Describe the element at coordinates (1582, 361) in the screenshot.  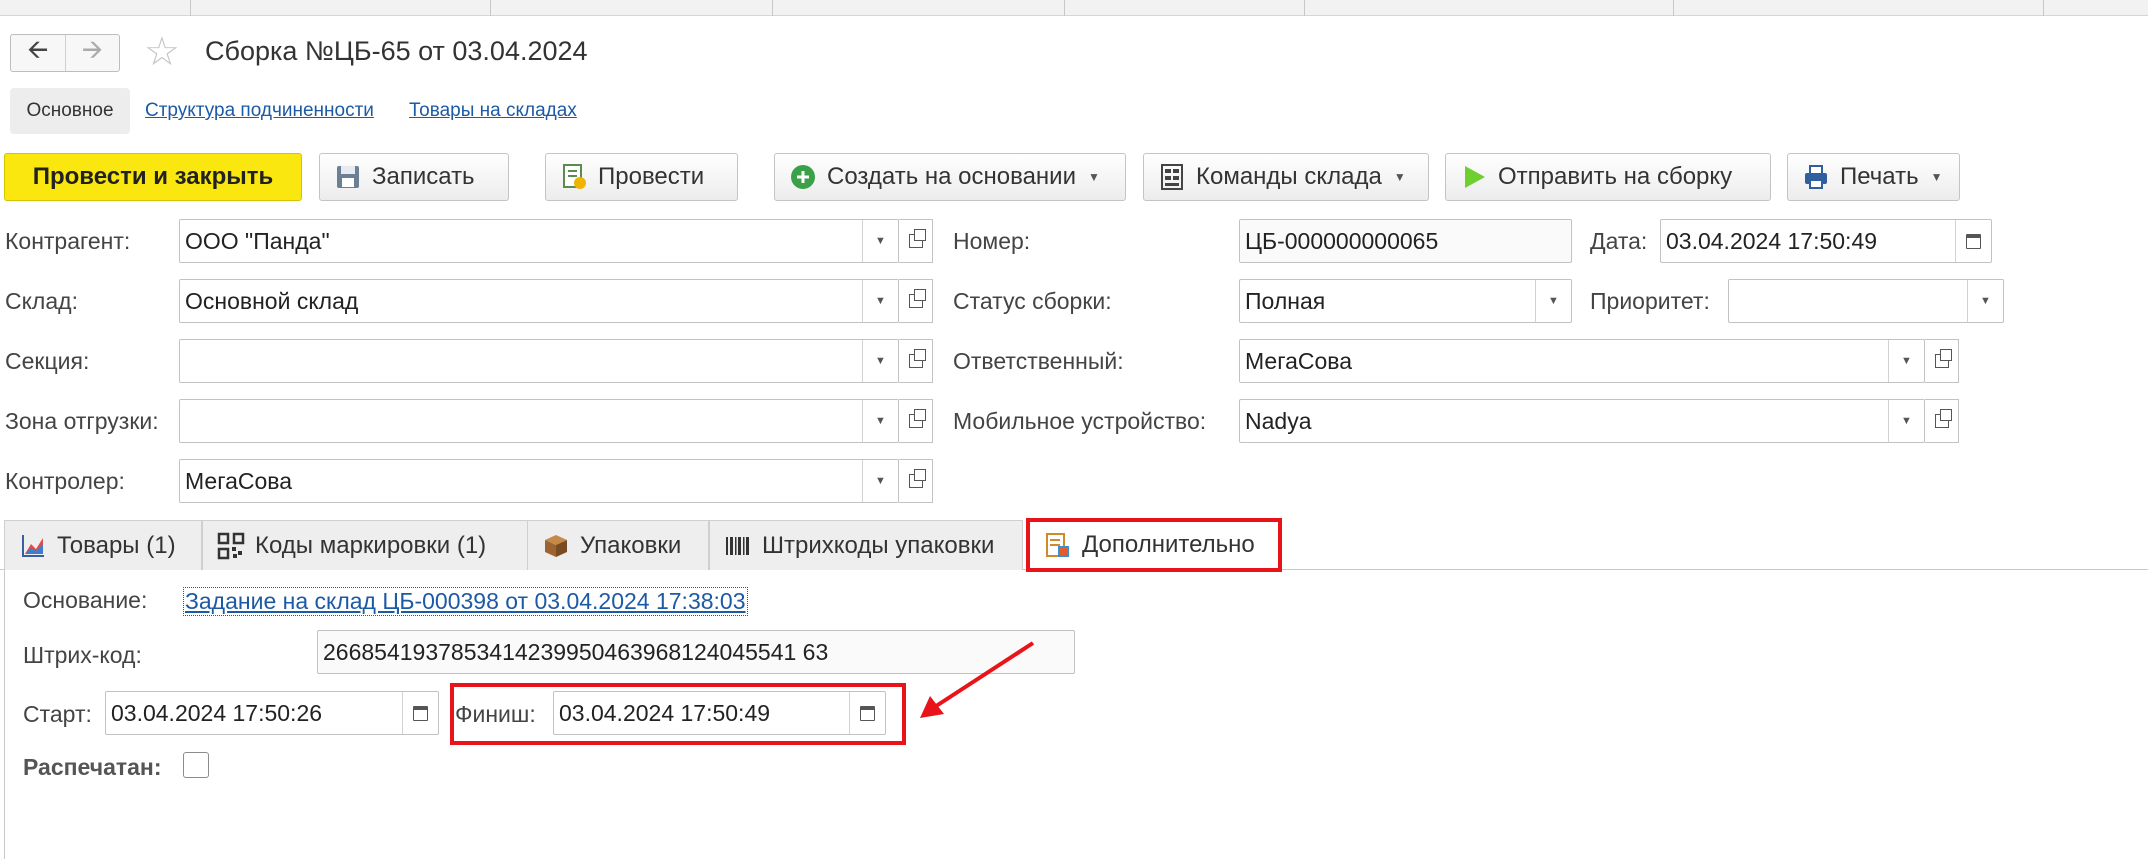
I see `responsible-field: МегаСова ▼` at that location.